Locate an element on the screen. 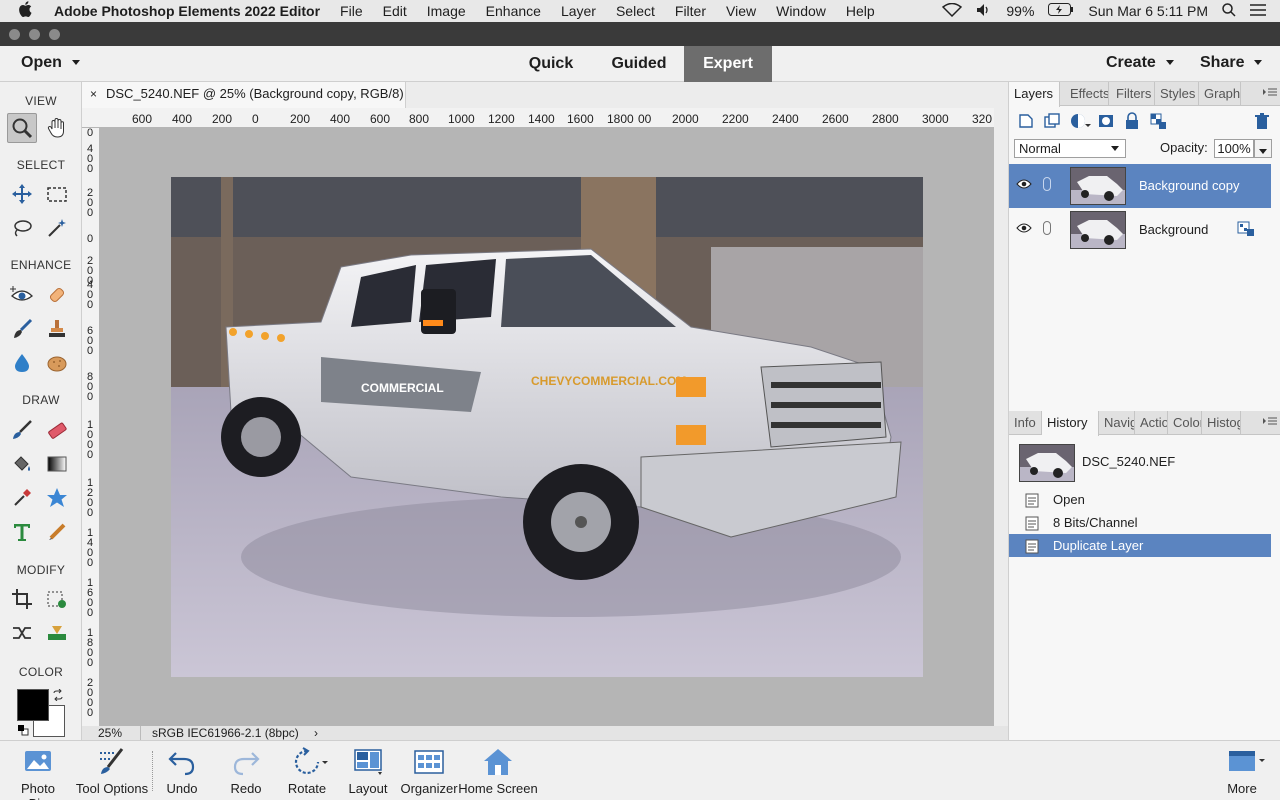  tab-filters: Filters is located at coordinates (1133, 94).